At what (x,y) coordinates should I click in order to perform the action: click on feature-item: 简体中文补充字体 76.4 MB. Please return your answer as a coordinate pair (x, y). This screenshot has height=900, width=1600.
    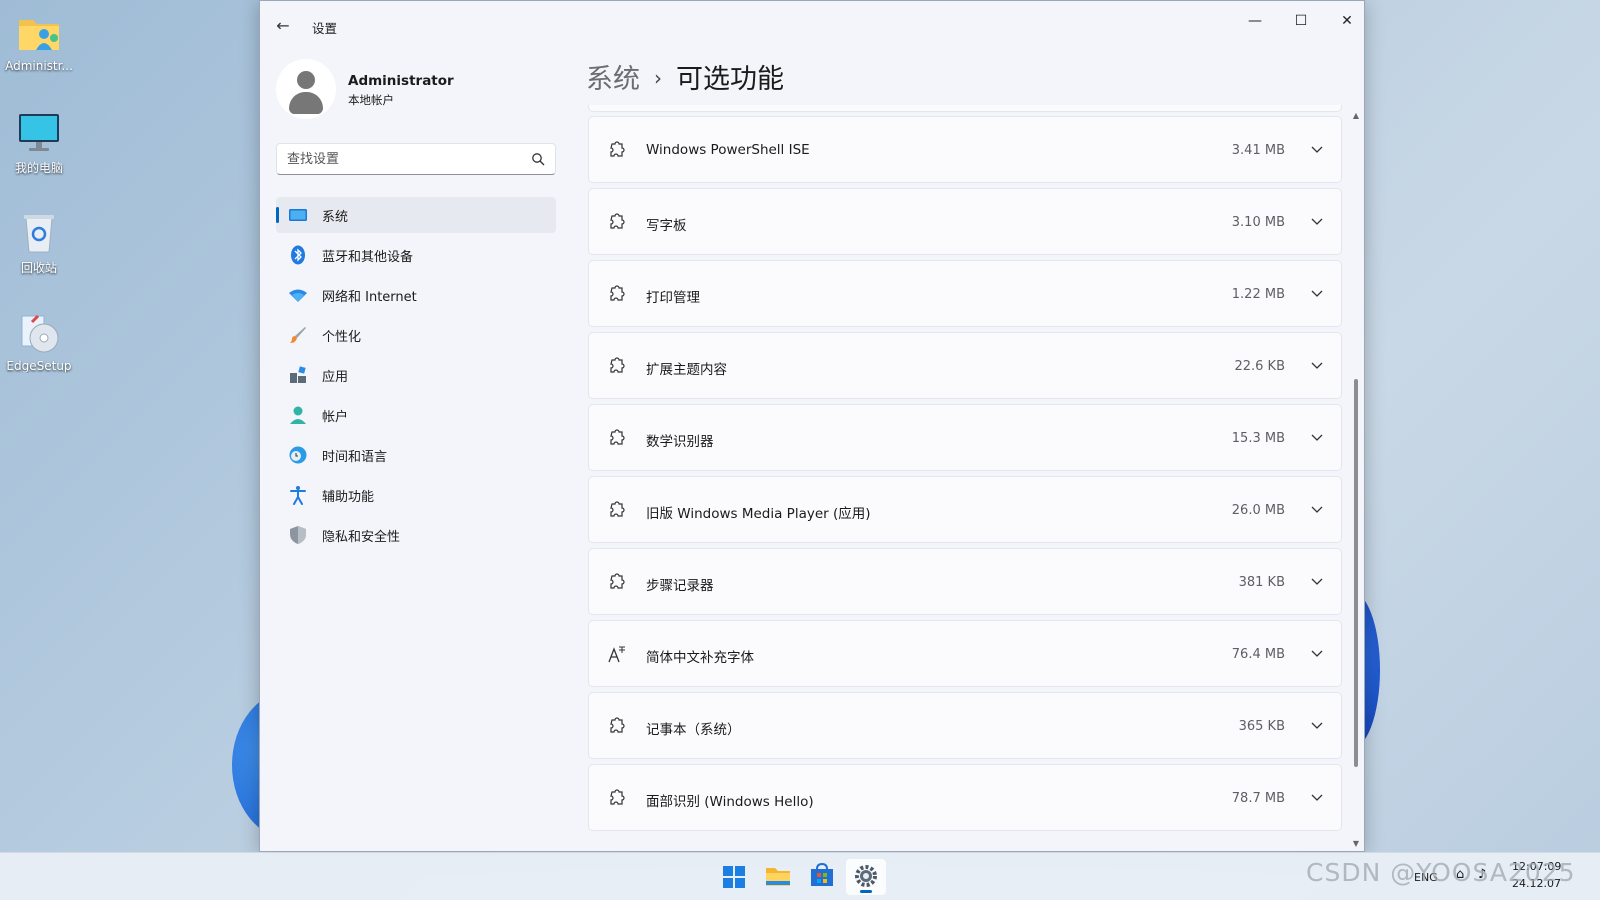
    Looking at the image, I should click on (965, 653).